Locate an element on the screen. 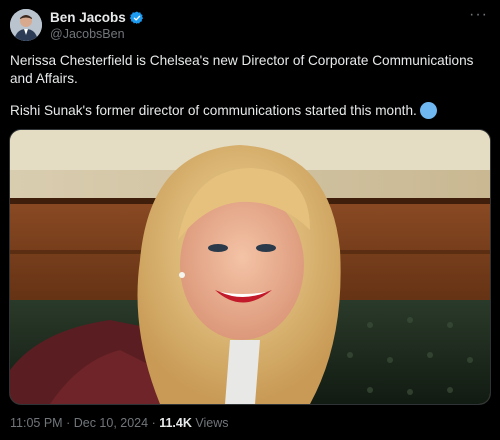 This screenshot has height=440, width=500. tweet-meta: 11:05 PM · Dec 10, 2024 · 11.4K Views is located at coordinates (119, 423).